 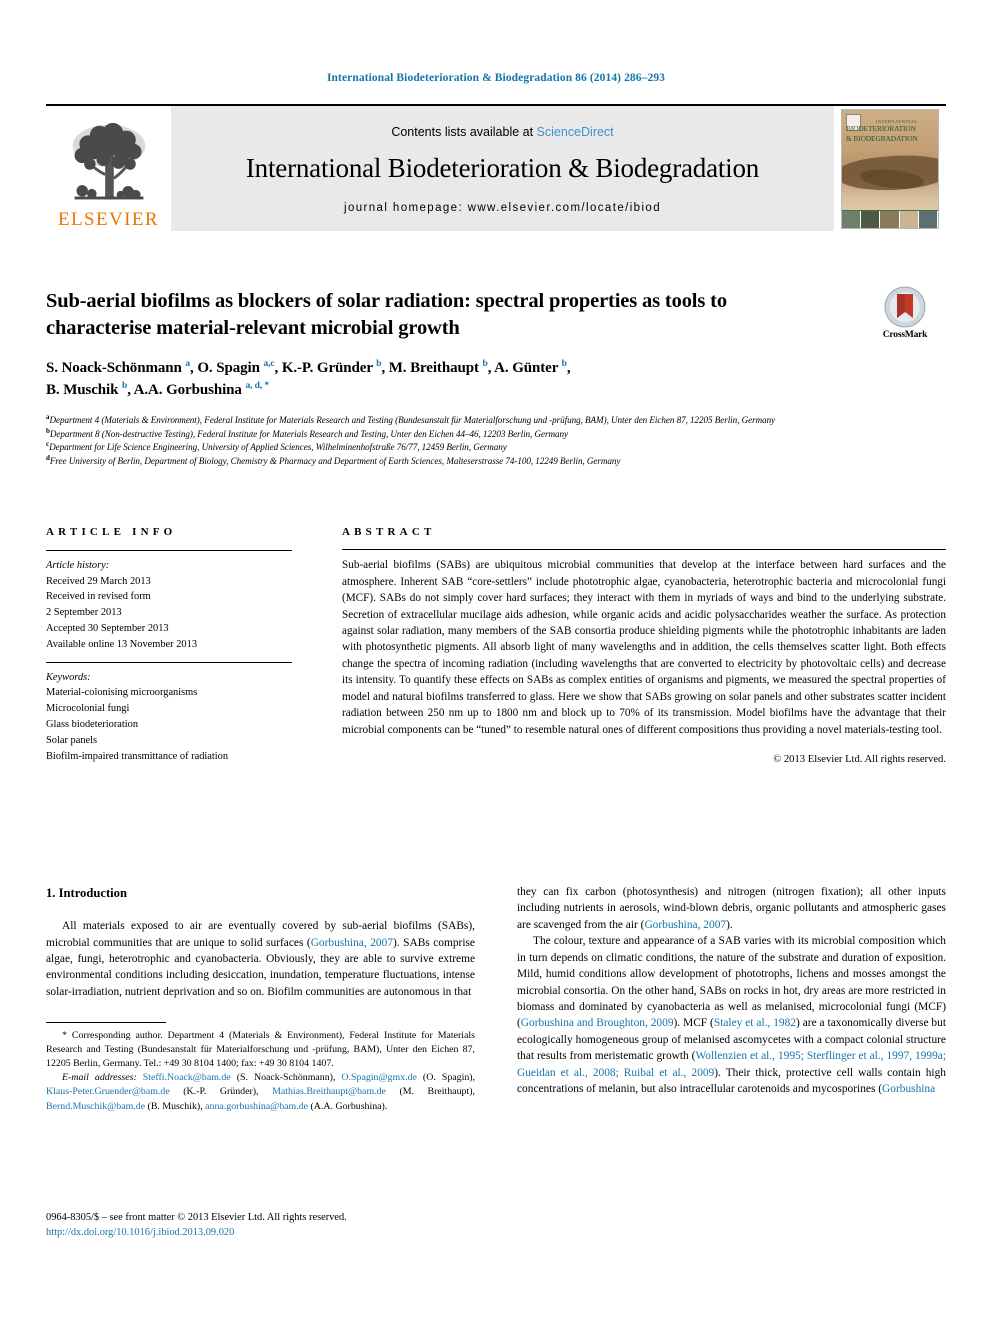 I want to click on paragraph-text: ). MCF (, so click(x=693, y=1023).